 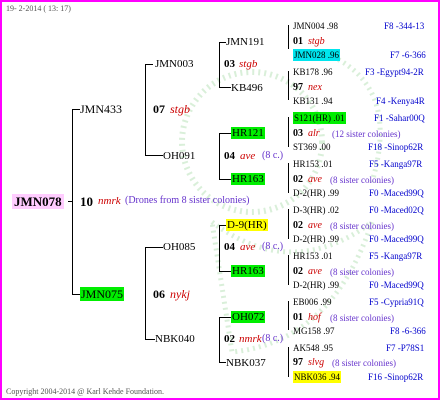 What do you see at coordinates (316, 41) in the screenshot?
I see `gen3-a1-queen: stgb` at bounding box center [316, 41].